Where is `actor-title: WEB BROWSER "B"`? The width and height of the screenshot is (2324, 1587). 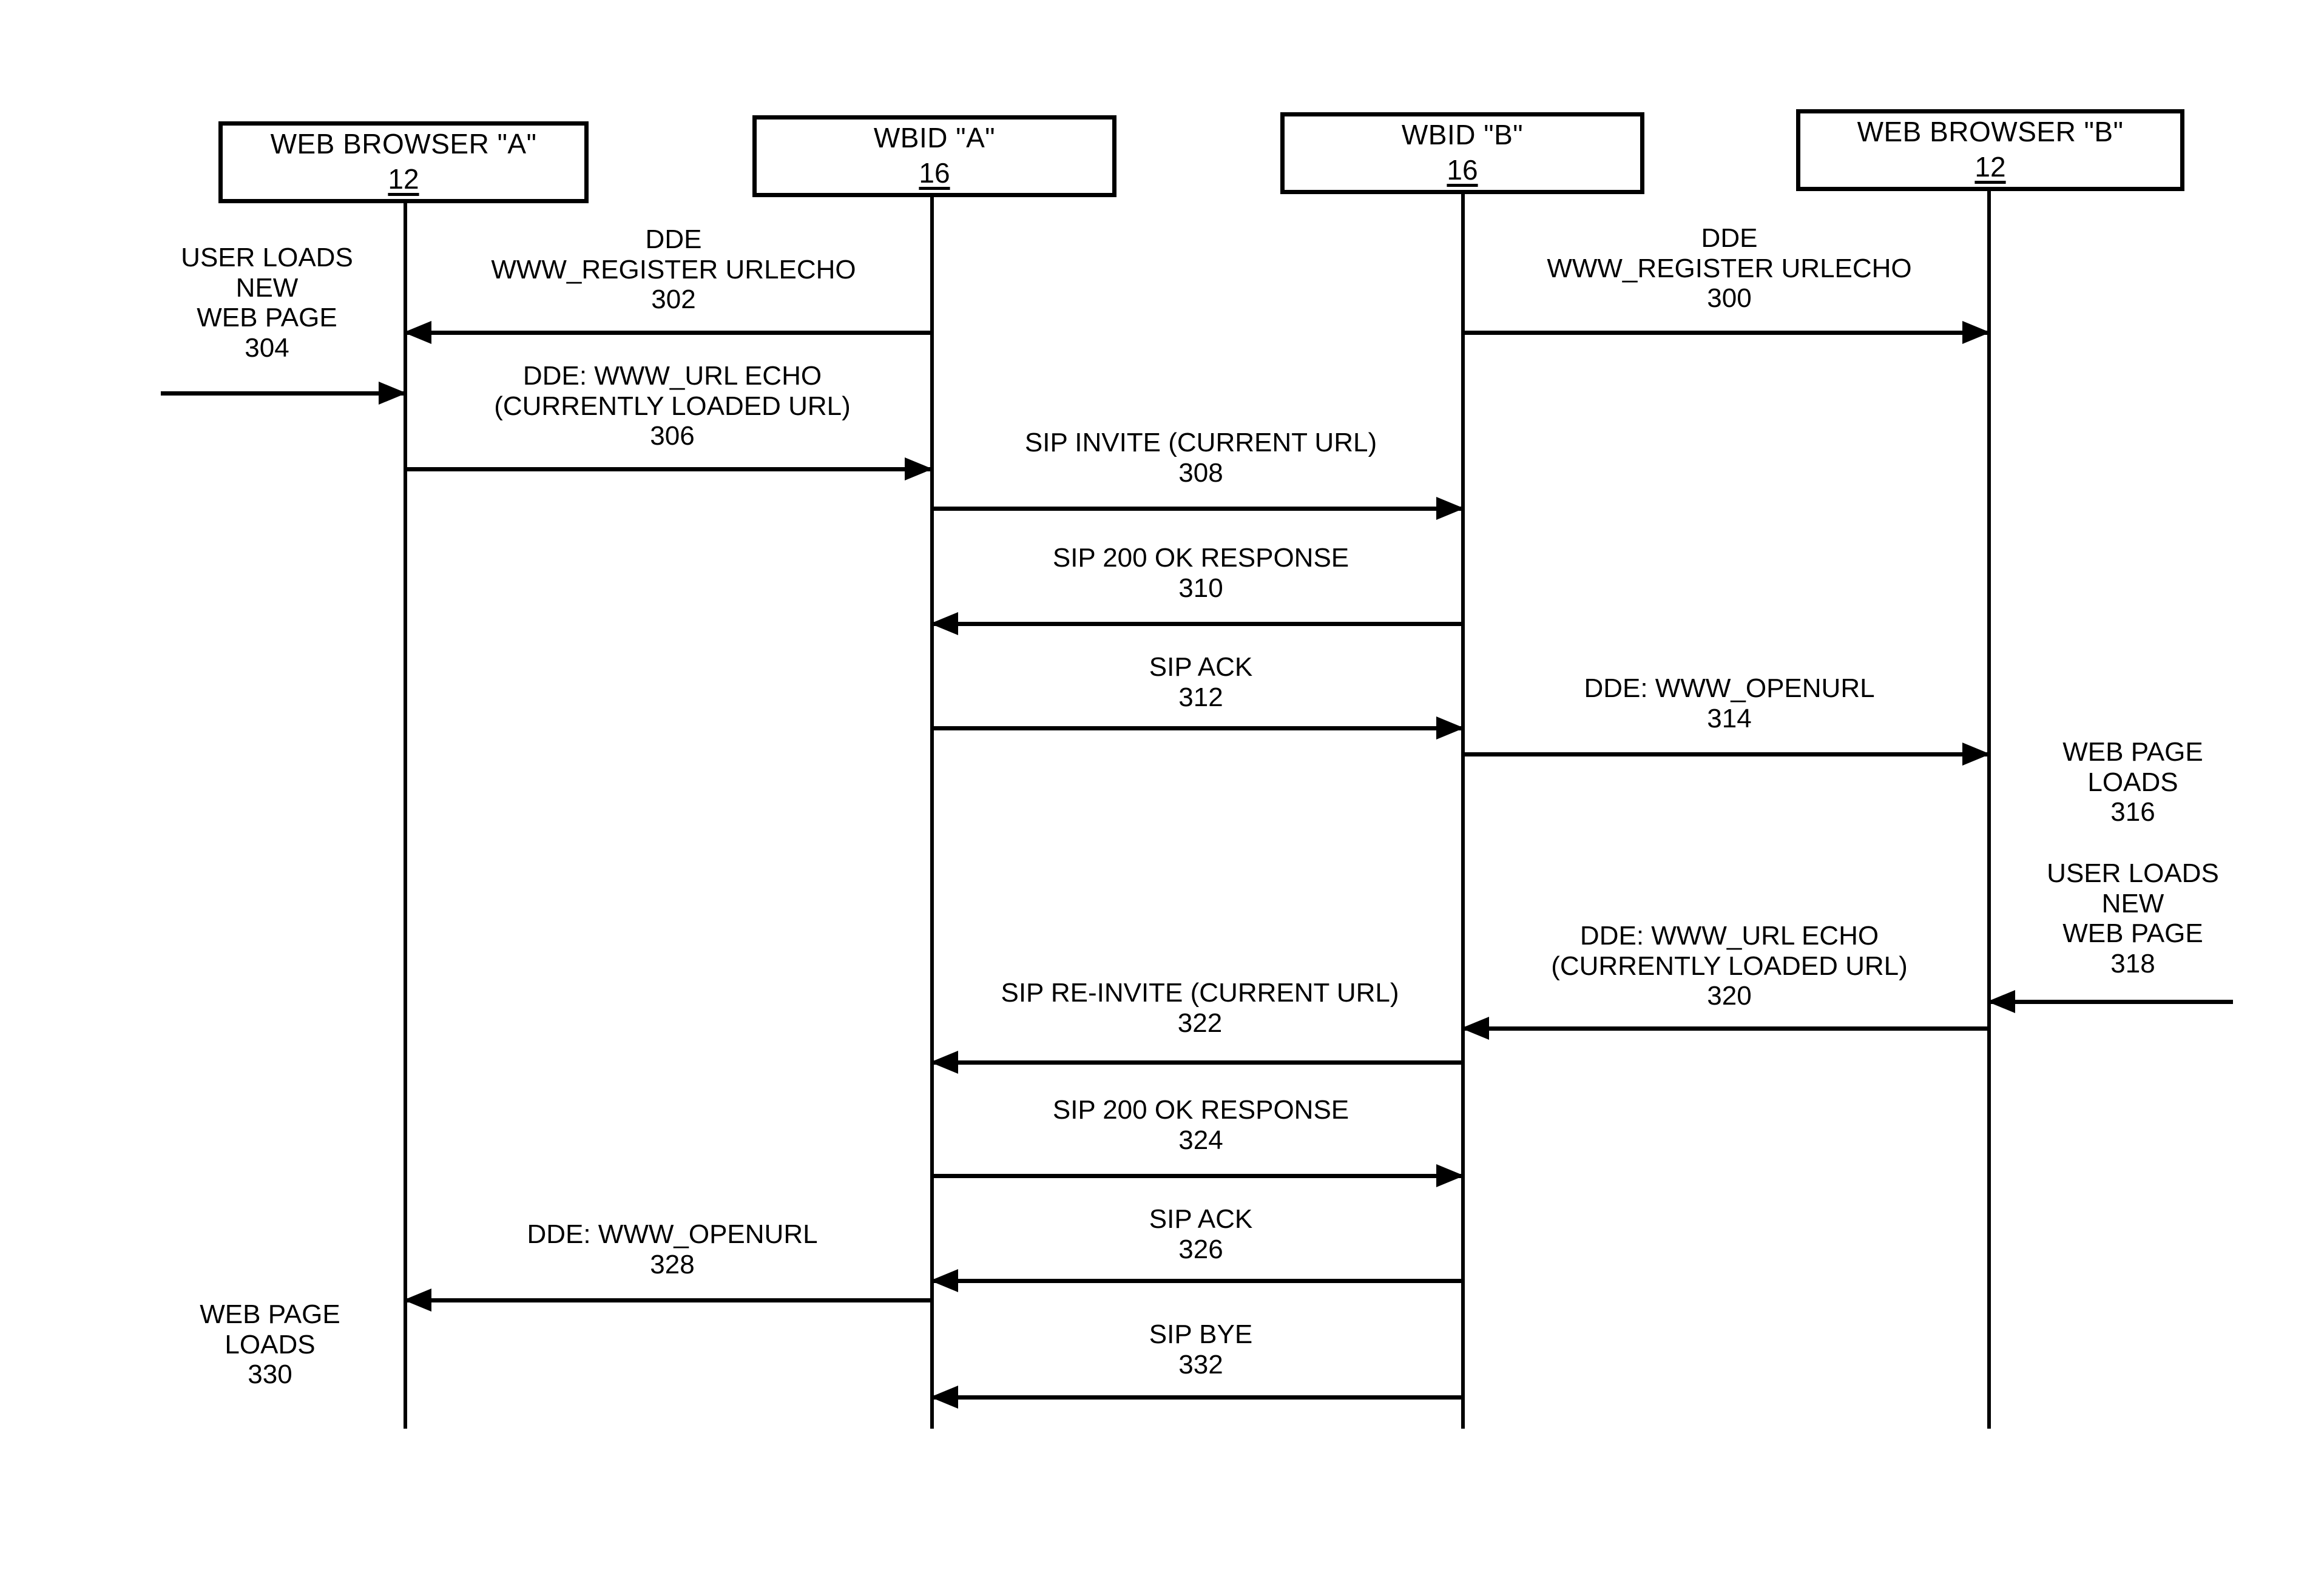 actor-title: WEB BROWSER "B" is located at coordinates (1990, 132).